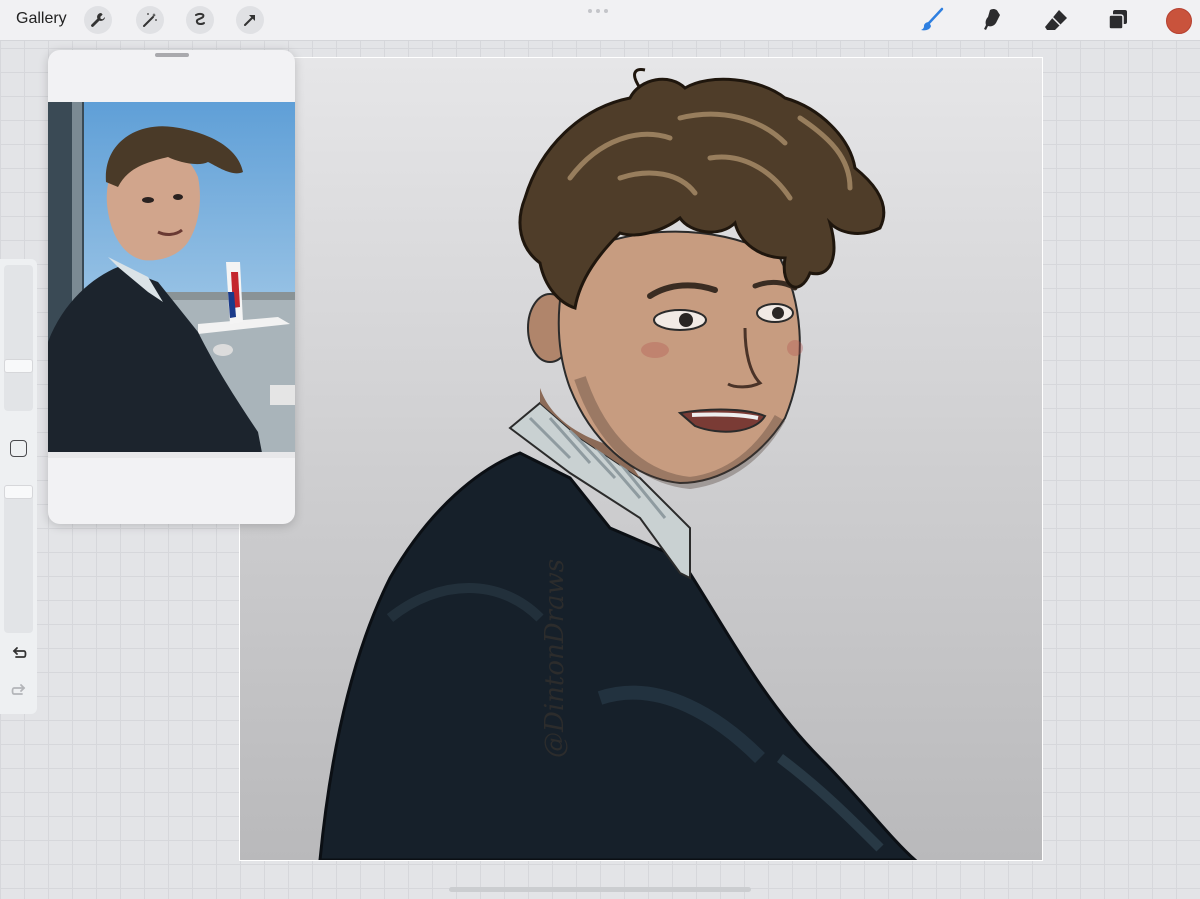 This screenshot has width=1200, height=899. What do you see at coordinates (600, 20) in the screenshot?
I see `top-toolbar: Gallery` at bounding box center [600, 20].